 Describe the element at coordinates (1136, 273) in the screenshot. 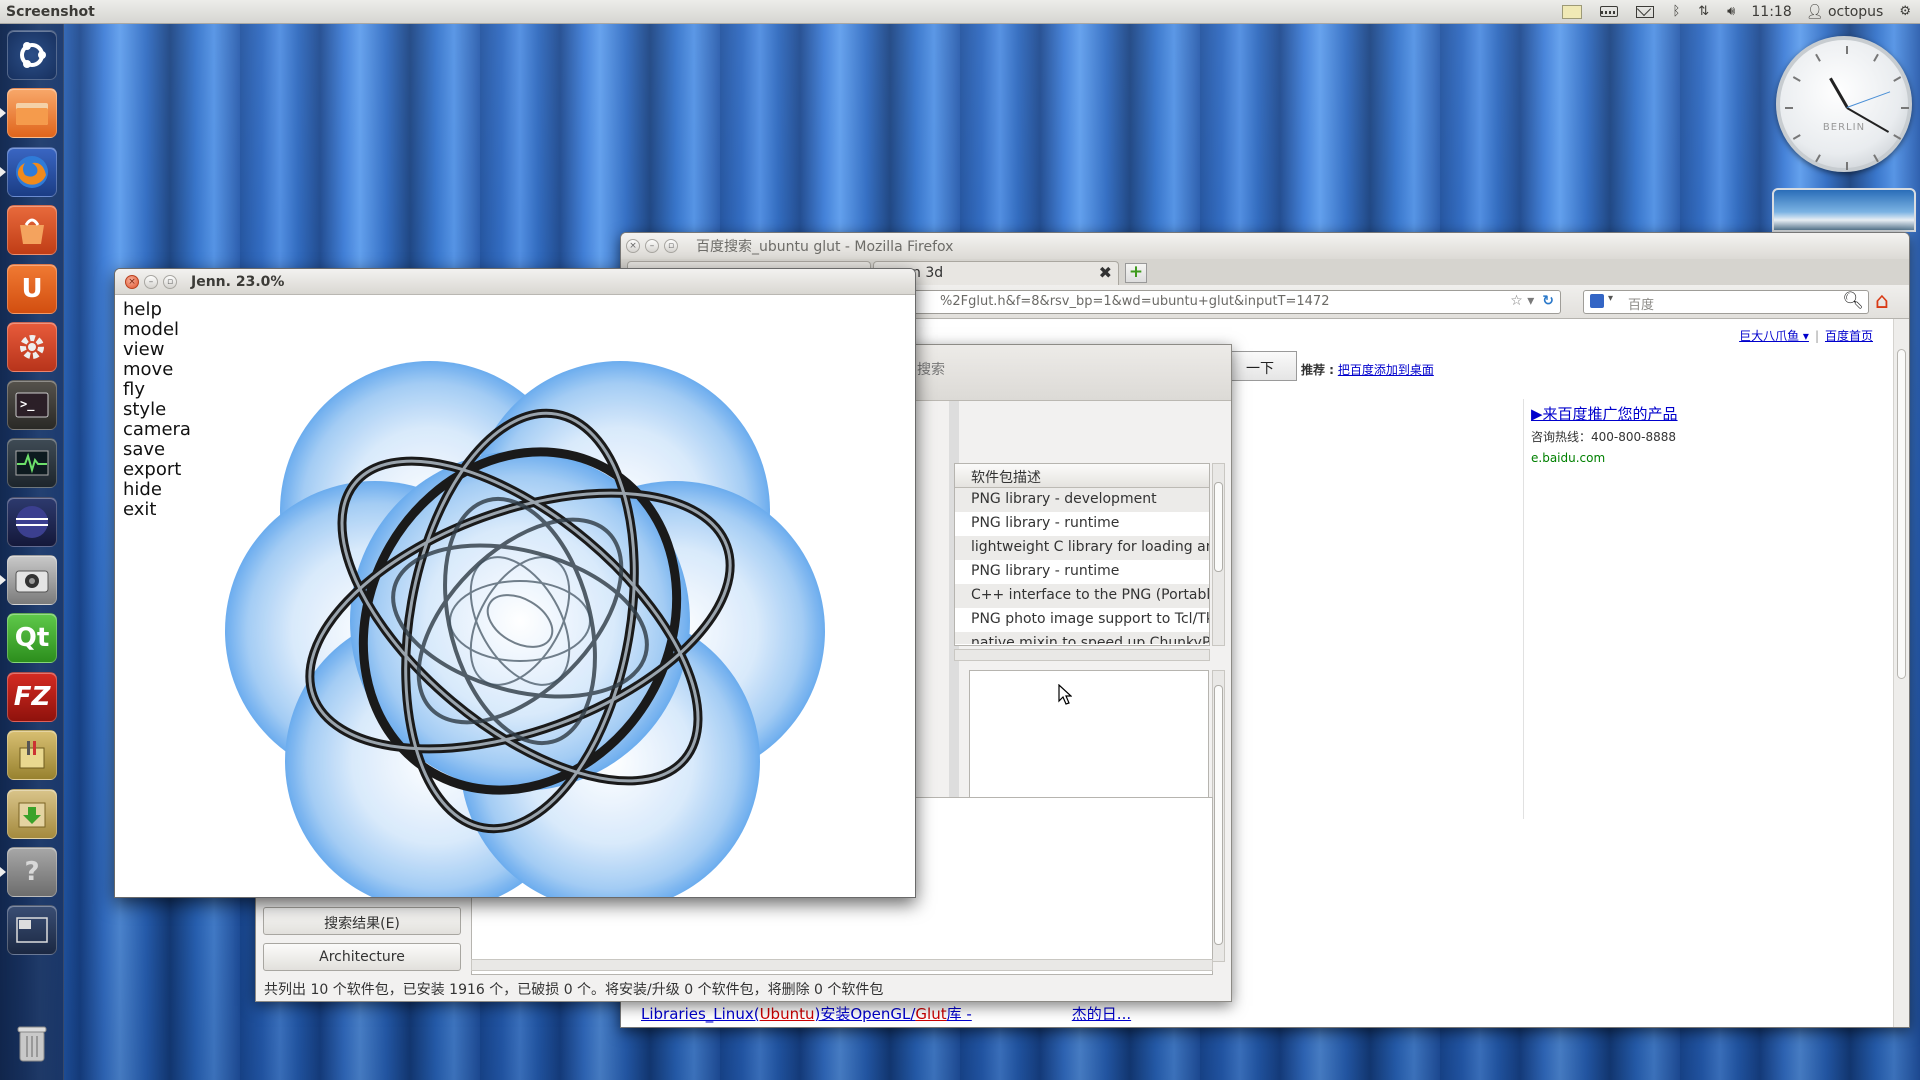

I see `new-tab-button: +` at that location.